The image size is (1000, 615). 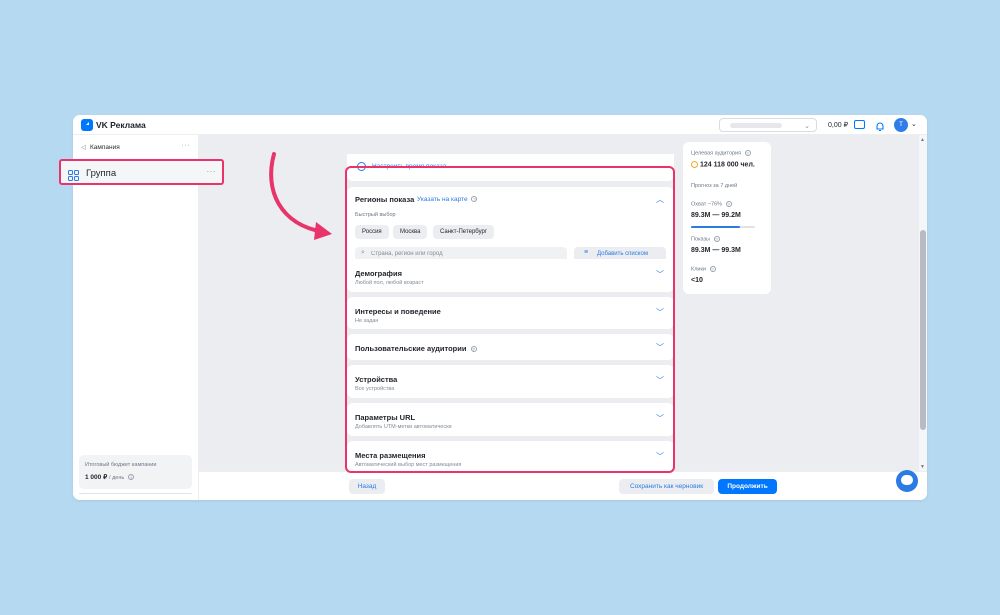 I want to click on vk-ads-logo-icon, so click(x=87, y=125).